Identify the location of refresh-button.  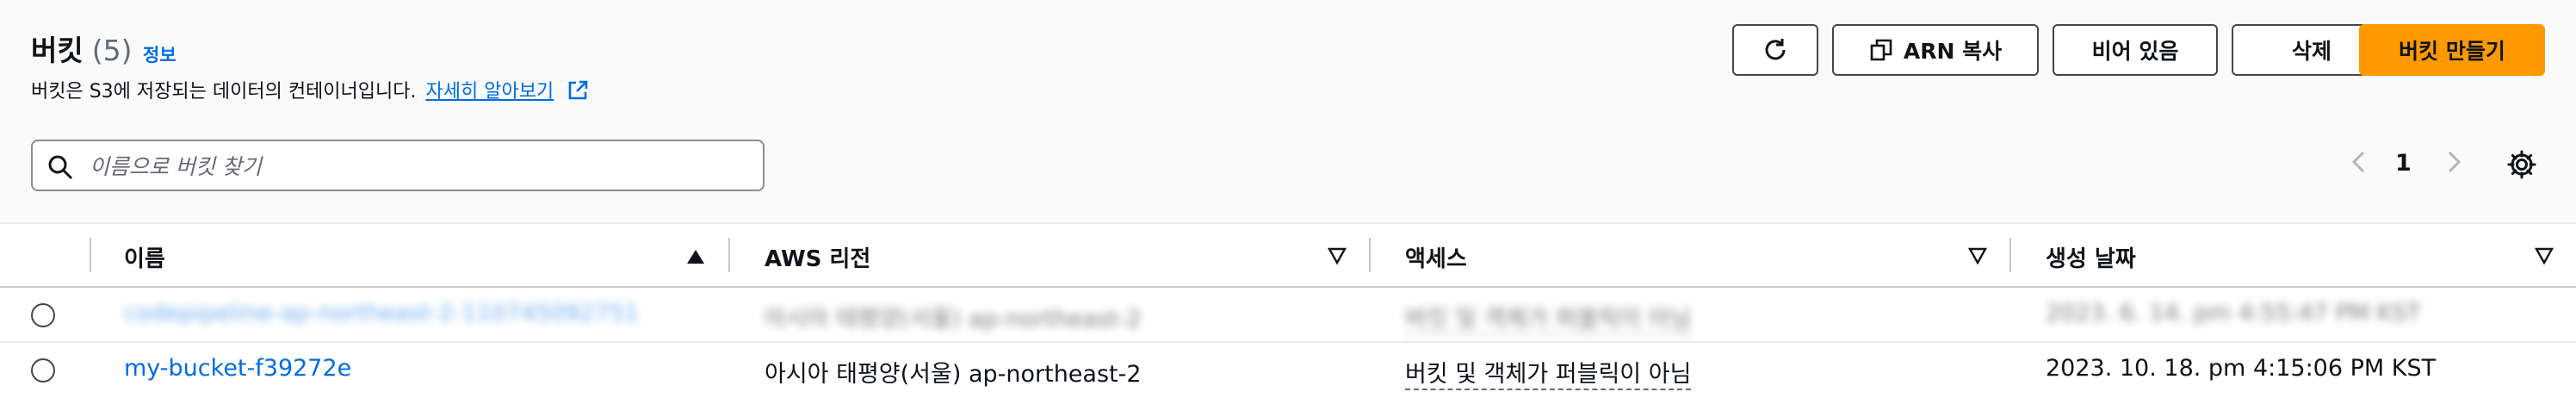
(1775, 50).